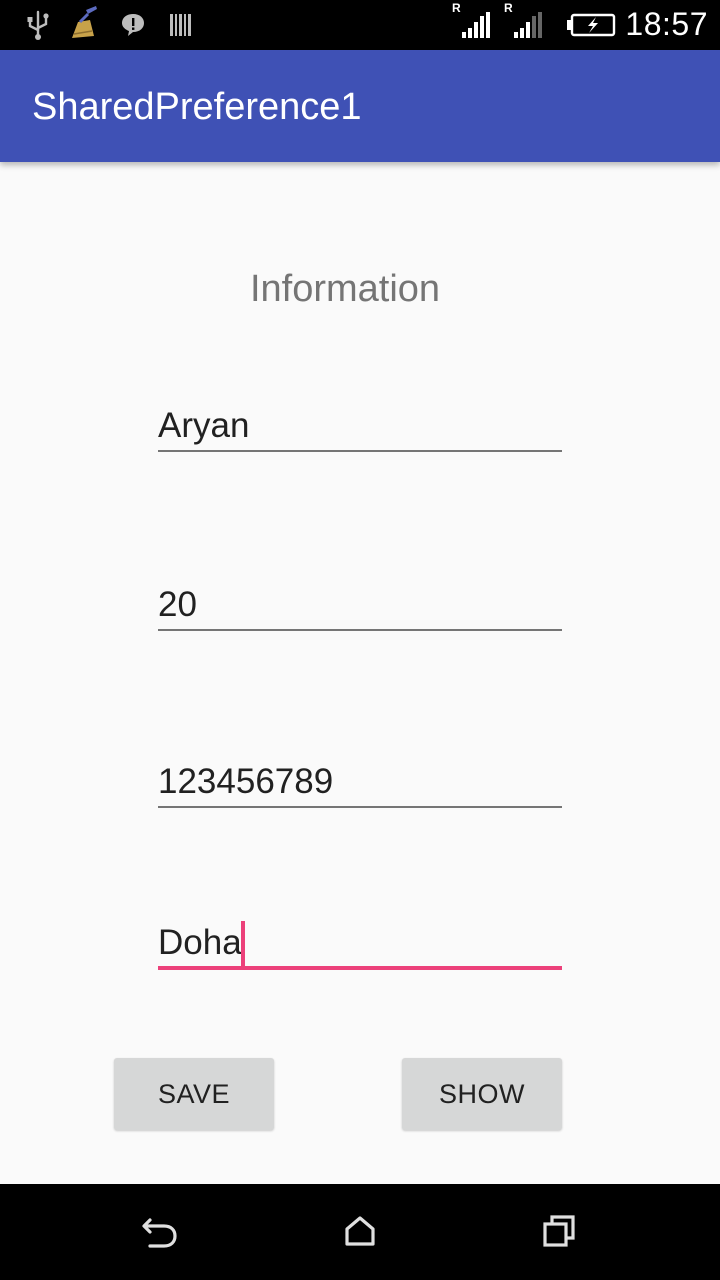  I want to click on information-heading: Information, so click(345, 289).